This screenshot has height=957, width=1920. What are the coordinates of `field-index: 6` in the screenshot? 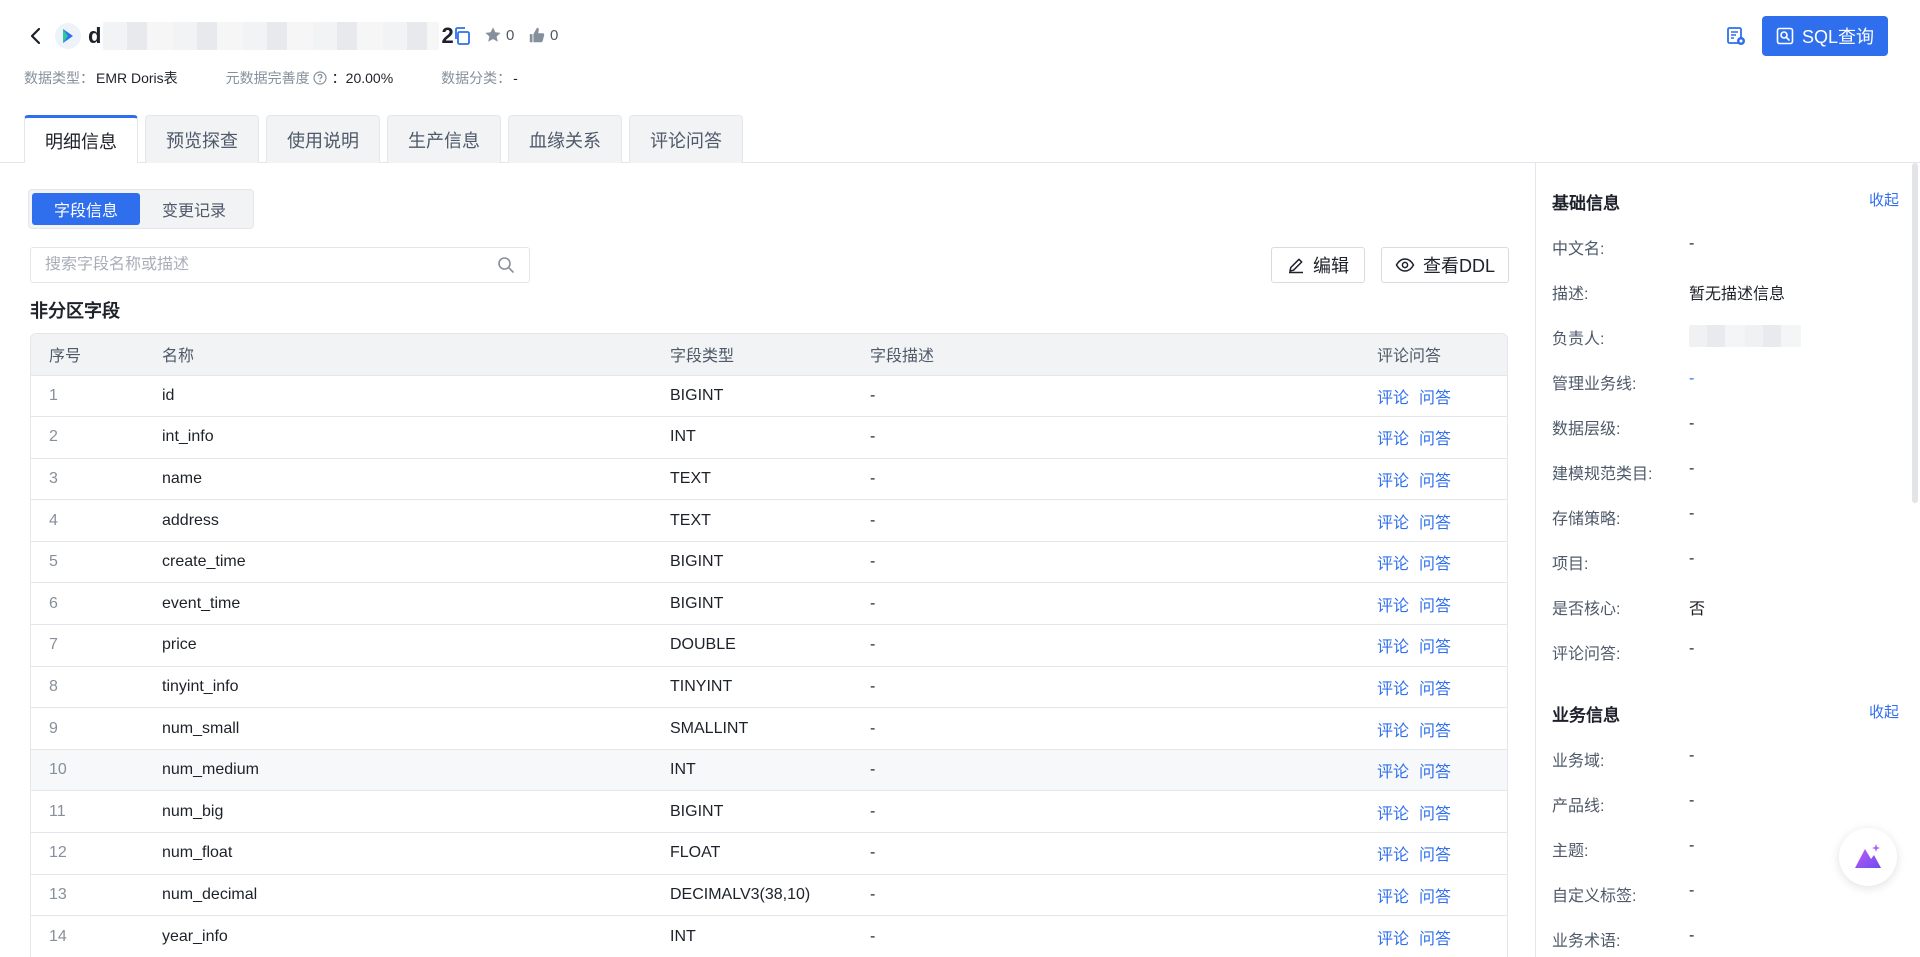 It's located at (53, 603).